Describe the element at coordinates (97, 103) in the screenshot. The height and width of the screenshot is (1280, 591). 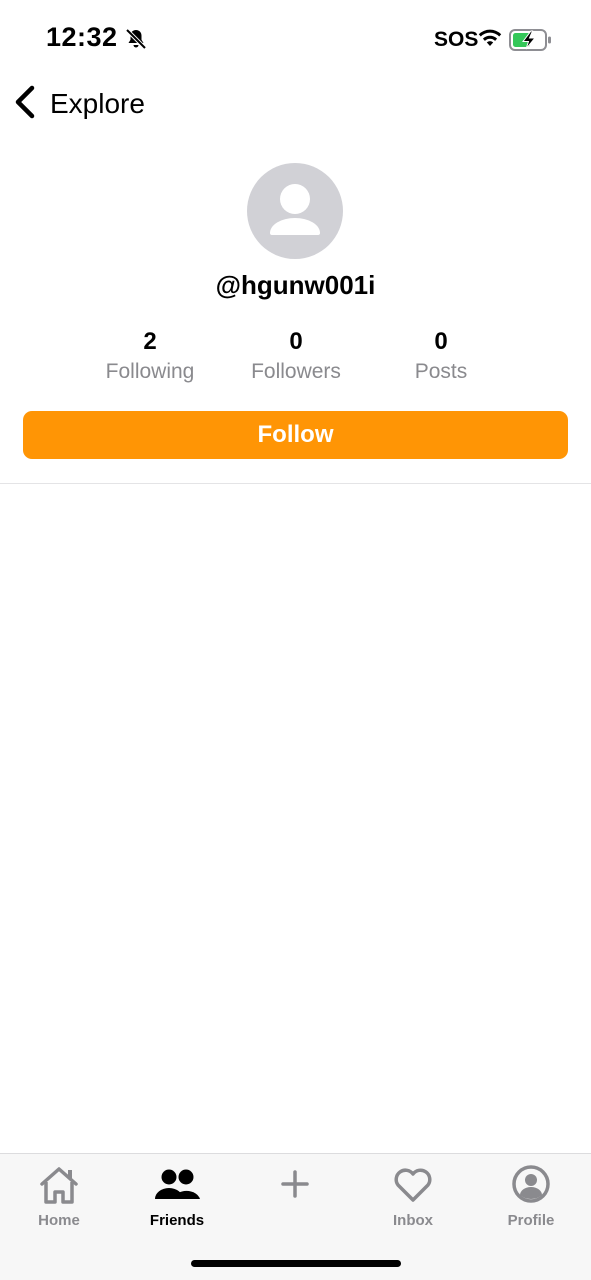
I see `back-label: Explore` at that location.